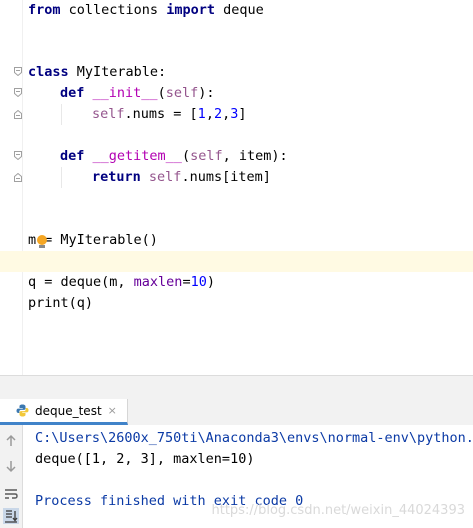 This screenshot has width=473, height=528. What do you see at coordinates (101, 240) in the screenshot?
I see `expression-token: = MyIterable()` at bounding box center [101, 240].